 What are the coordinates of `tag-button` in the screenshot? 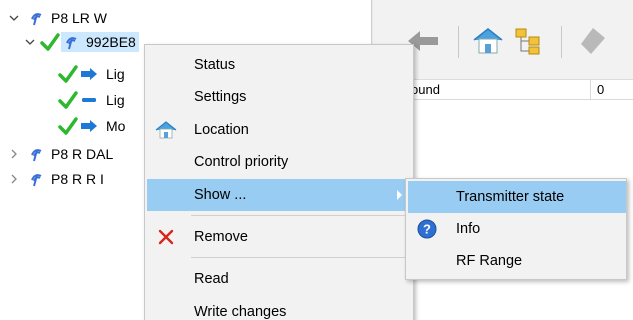 It's located at (593, 42).